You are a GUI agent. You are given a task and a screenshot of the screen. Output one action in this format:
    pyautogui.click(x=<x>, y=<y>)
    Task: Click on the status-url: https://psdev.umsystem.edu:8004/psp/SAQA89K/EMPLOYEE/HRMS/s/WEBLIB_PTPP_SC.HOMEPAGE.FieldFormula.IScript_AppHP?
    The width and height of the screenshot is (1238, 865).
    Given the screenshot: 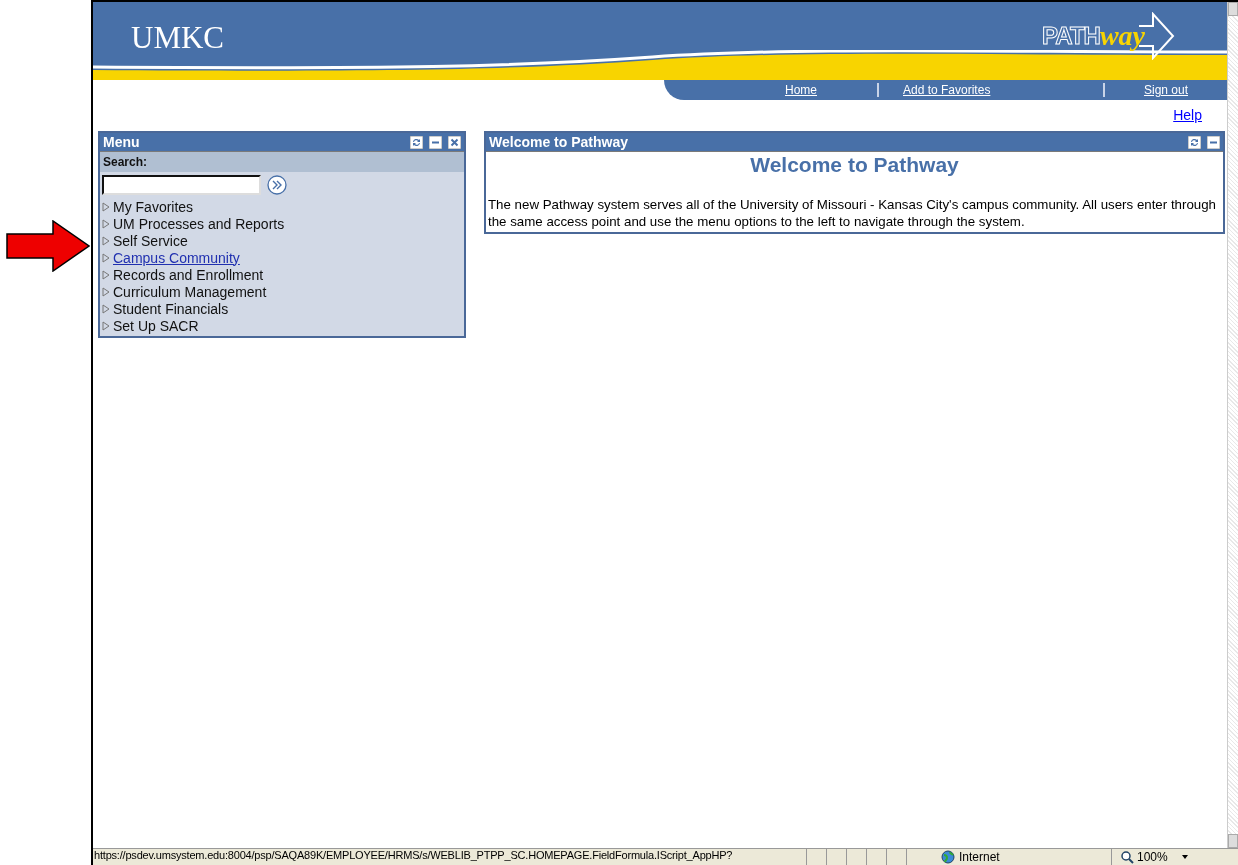 What is the action you would take?
    pyautogui.click(x=450, y=857)
    